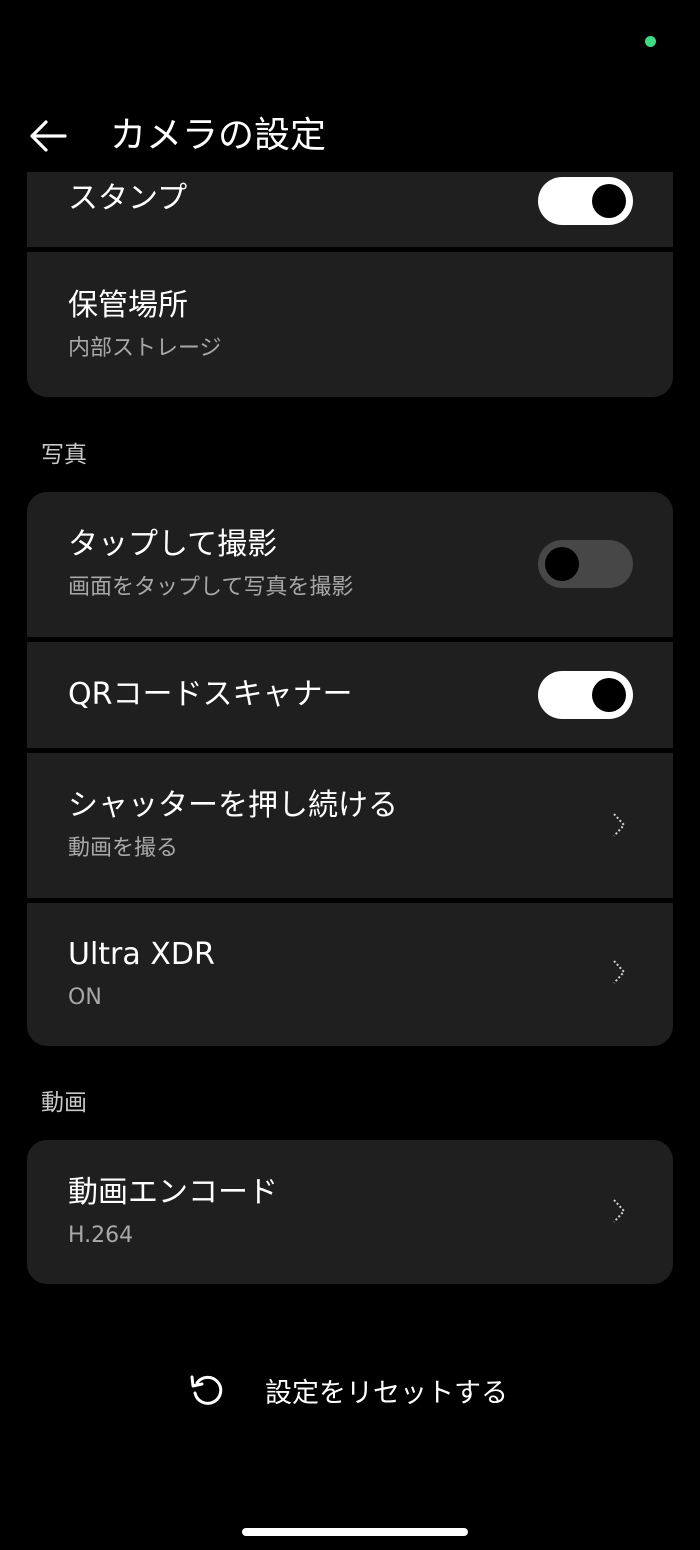 This screenshot has height=1550, width=700. What do you see at coordinates (211, 587) in the screenshot?
I see `row-subtitle: 画面をタップして写真を撮影` at bounding box center [211, 587].